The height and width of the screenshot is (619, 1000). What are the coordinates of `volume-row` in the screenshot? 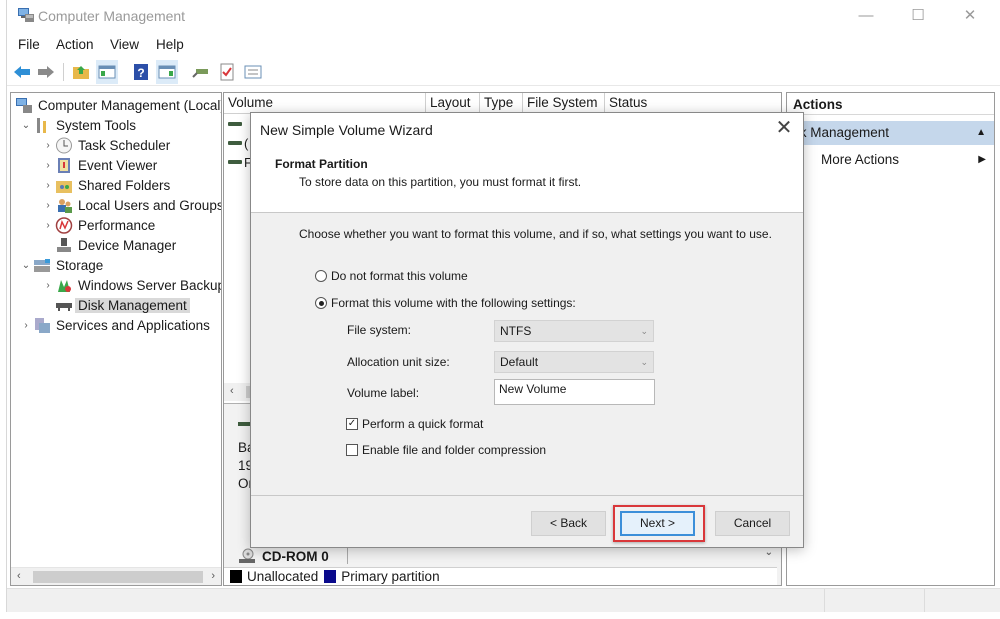 It's located at (235, 124).